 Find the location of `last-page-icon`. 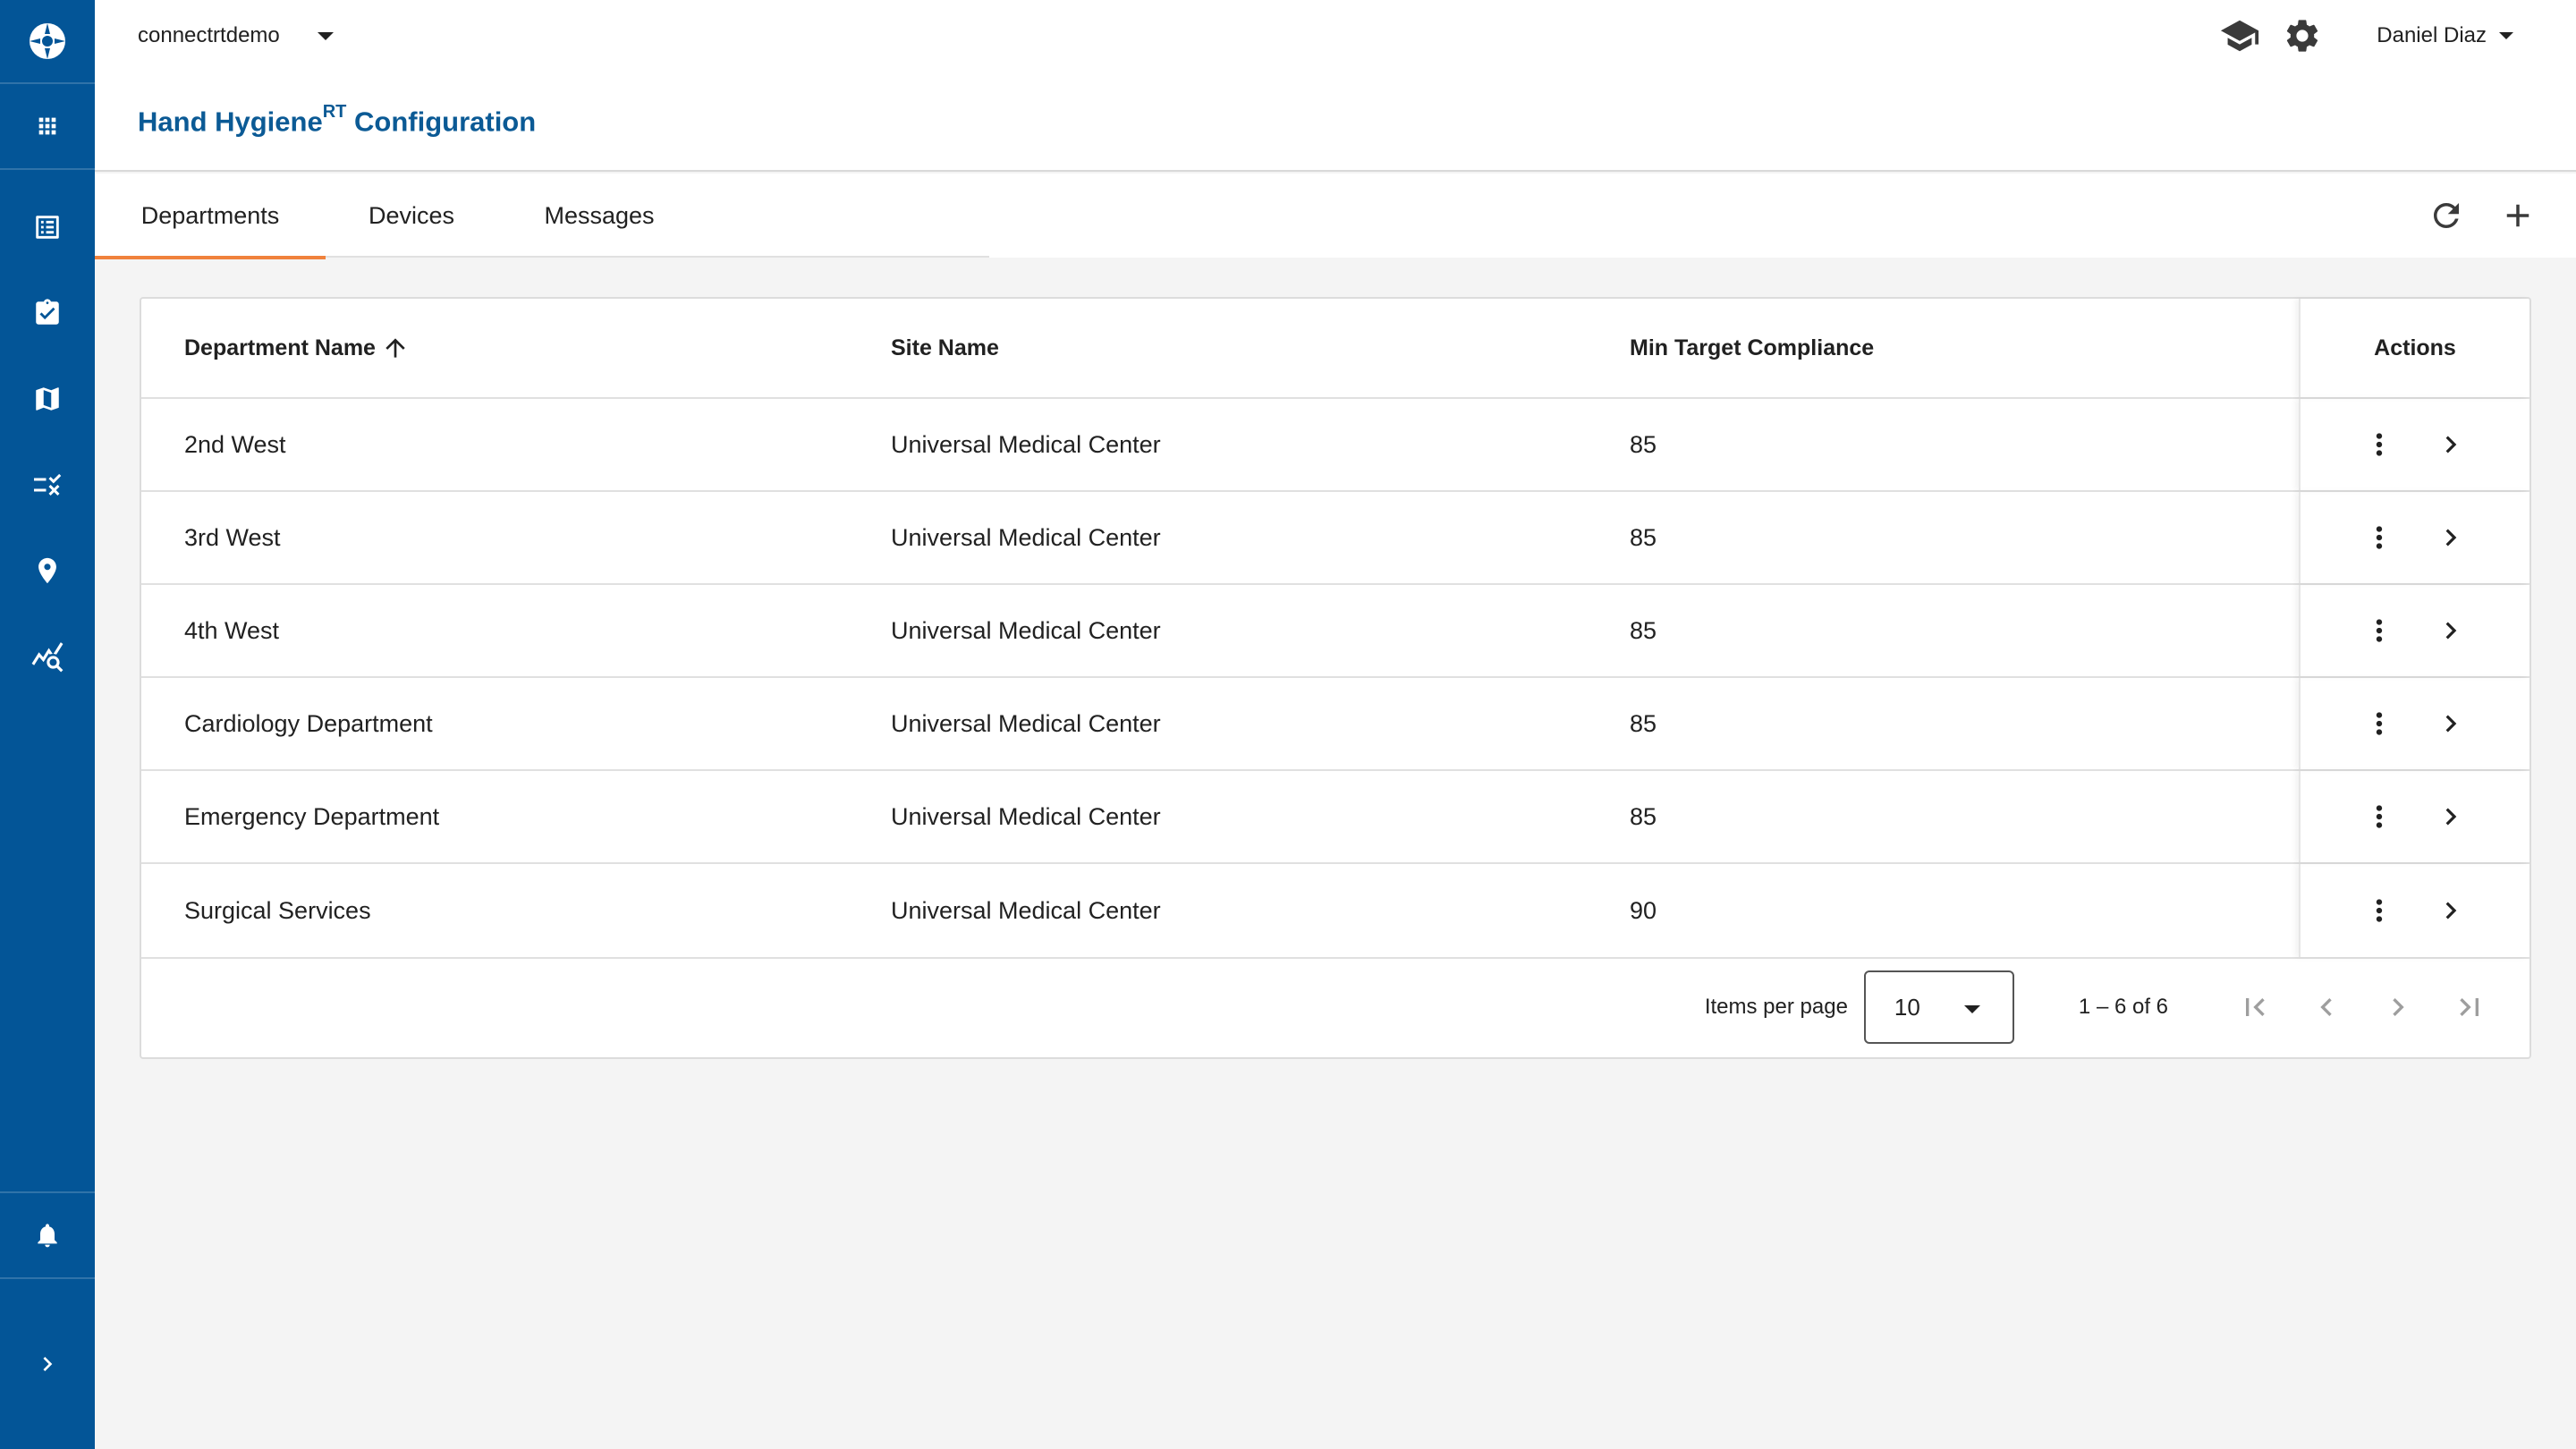

last-page-icon is located at coordinates (2469, 1007).